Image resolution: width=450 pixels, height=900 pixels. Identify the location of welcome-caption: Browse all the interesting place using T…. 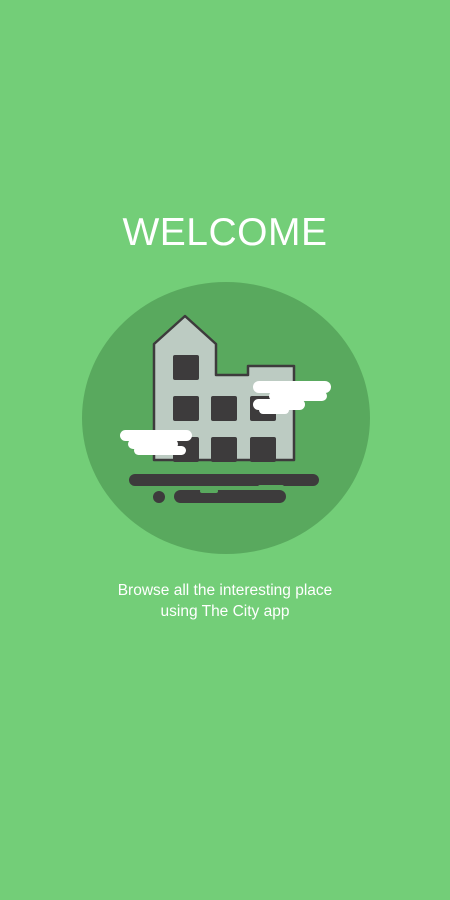
(225, 601).